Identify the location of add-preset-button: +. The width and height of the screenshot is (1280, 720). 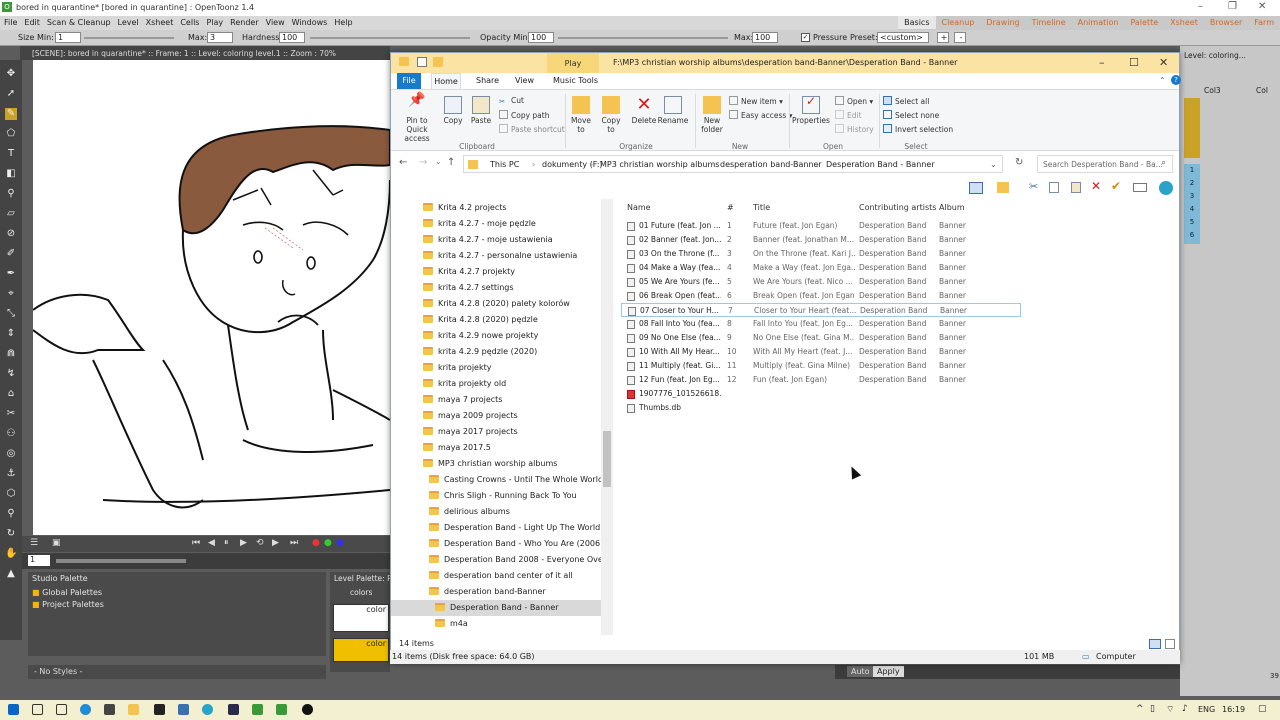
(943, 37).